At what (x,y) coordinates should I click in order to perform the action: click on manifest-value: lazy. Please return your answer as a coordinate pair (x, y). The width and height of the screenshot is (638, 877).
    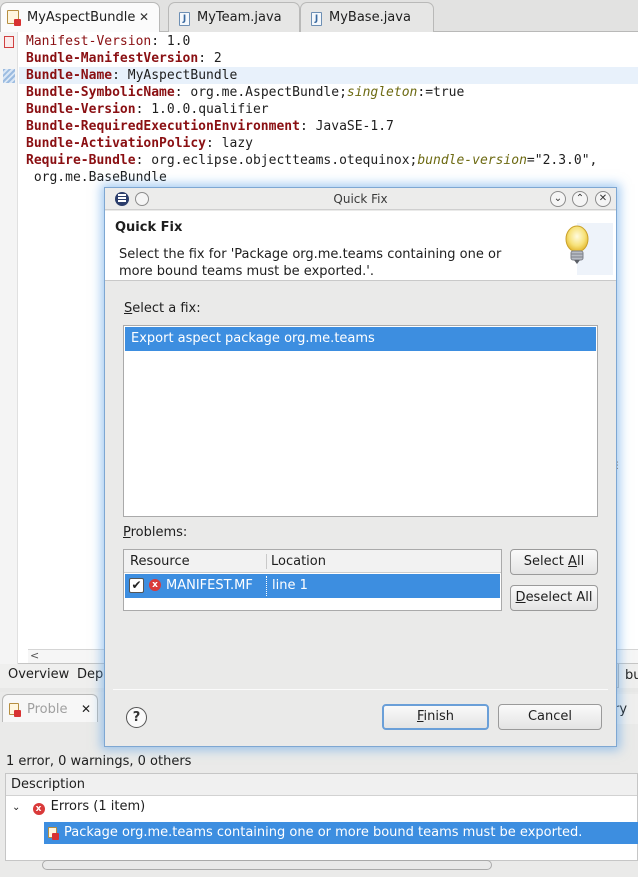
    Looking at the image, I should click on (237, 143).